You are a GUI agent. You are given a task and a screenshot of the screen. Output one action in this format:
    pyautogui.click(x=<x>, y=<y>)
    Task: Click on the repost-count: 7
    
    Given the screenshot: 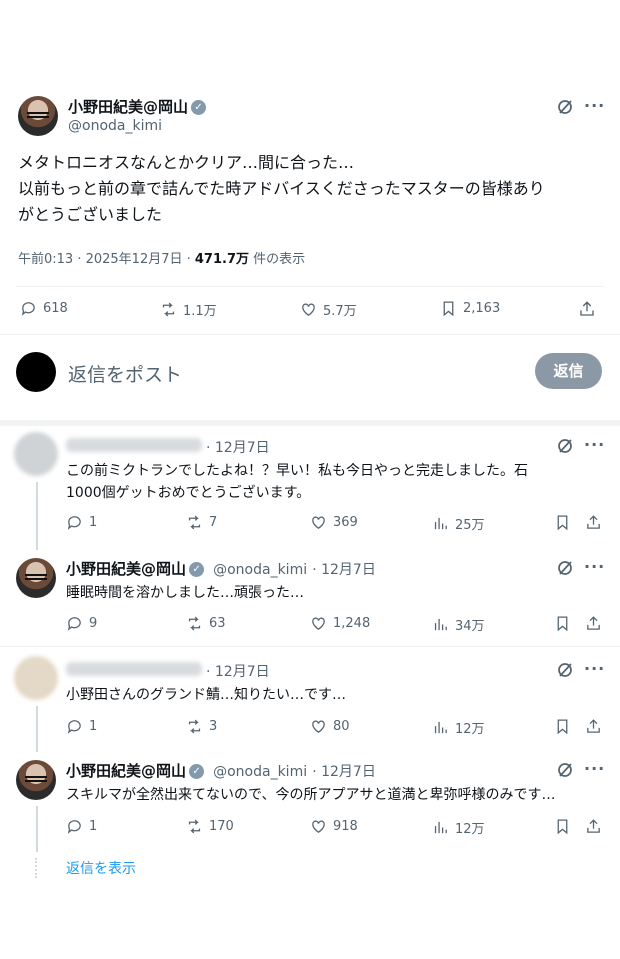 What is the action you would take?
    pyautogui.click(x=213, y=522)
    